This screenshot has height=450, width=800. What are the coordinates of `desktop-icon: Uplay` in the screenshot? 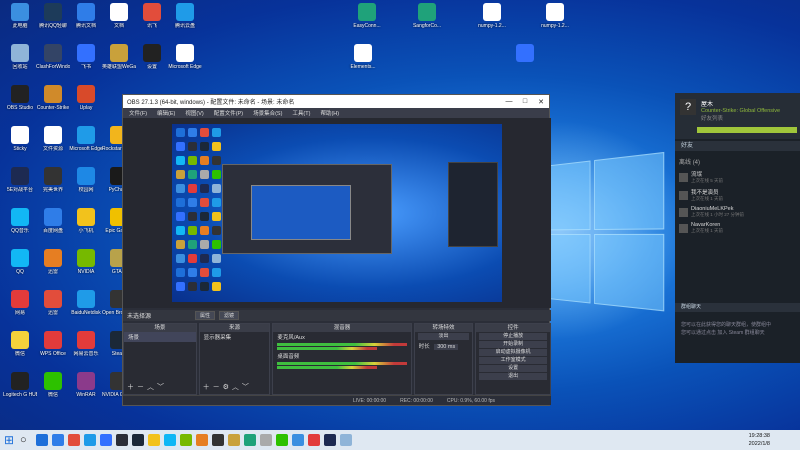 It's located at (86, 98).